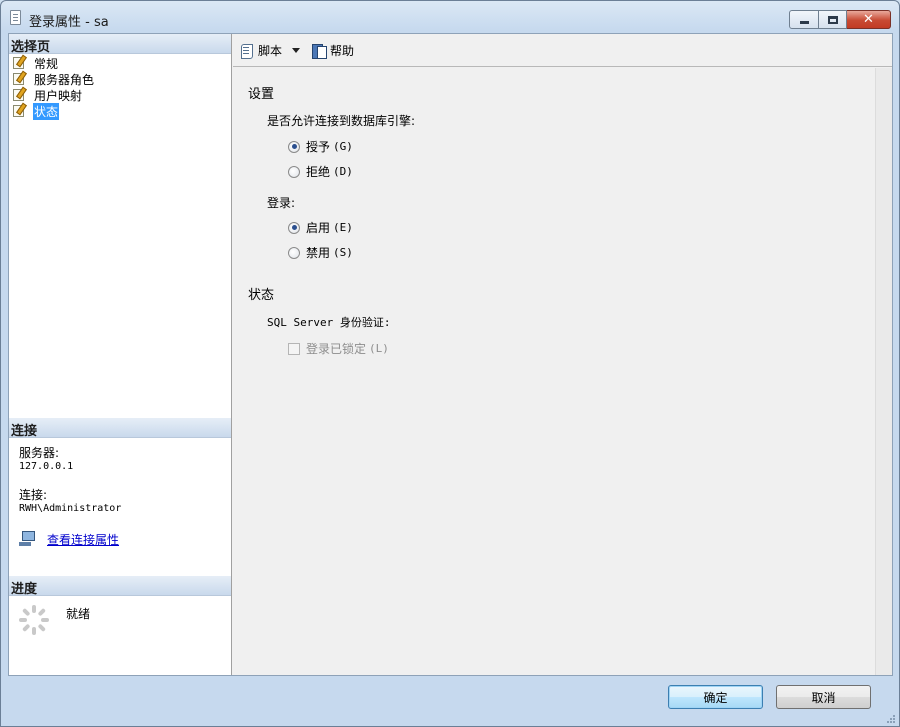  Describe the element at coordinates (39, 453) in the screenshot. I see `server-label: 服务器:` at that location.